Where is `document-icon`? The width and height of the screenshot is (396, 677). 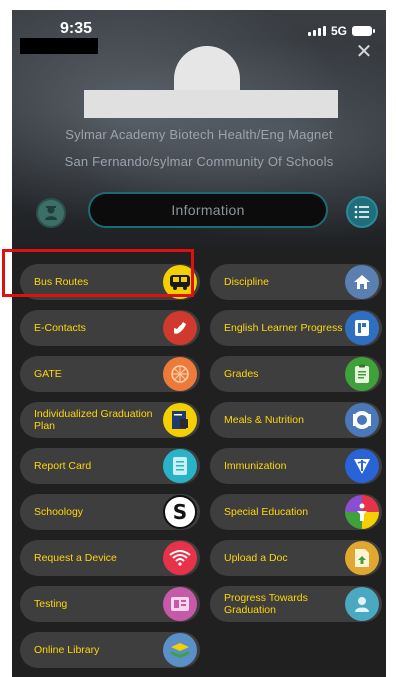 document-icon is located at coordinates (362, 328).